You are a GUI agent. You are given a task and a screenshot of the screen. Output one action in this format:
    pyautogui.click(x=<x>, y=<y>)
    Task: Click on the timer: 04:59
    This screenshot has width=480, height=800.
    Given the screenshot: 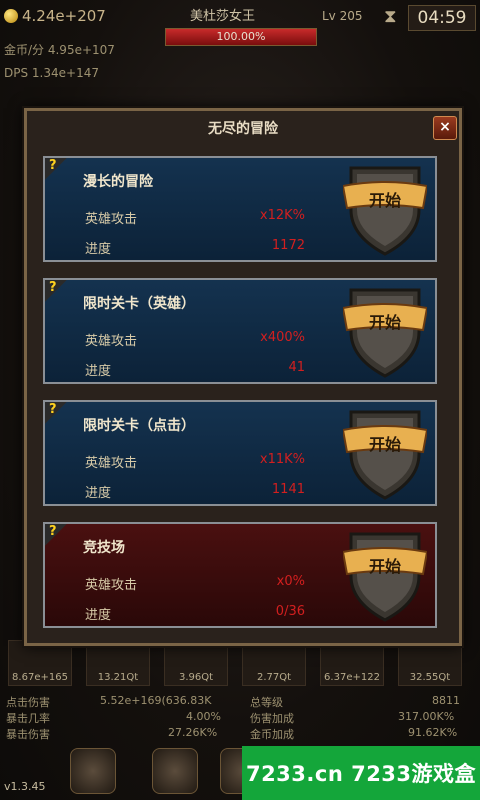 What is the action you would take?
    pyautogui.click(x=442, y=18)
    